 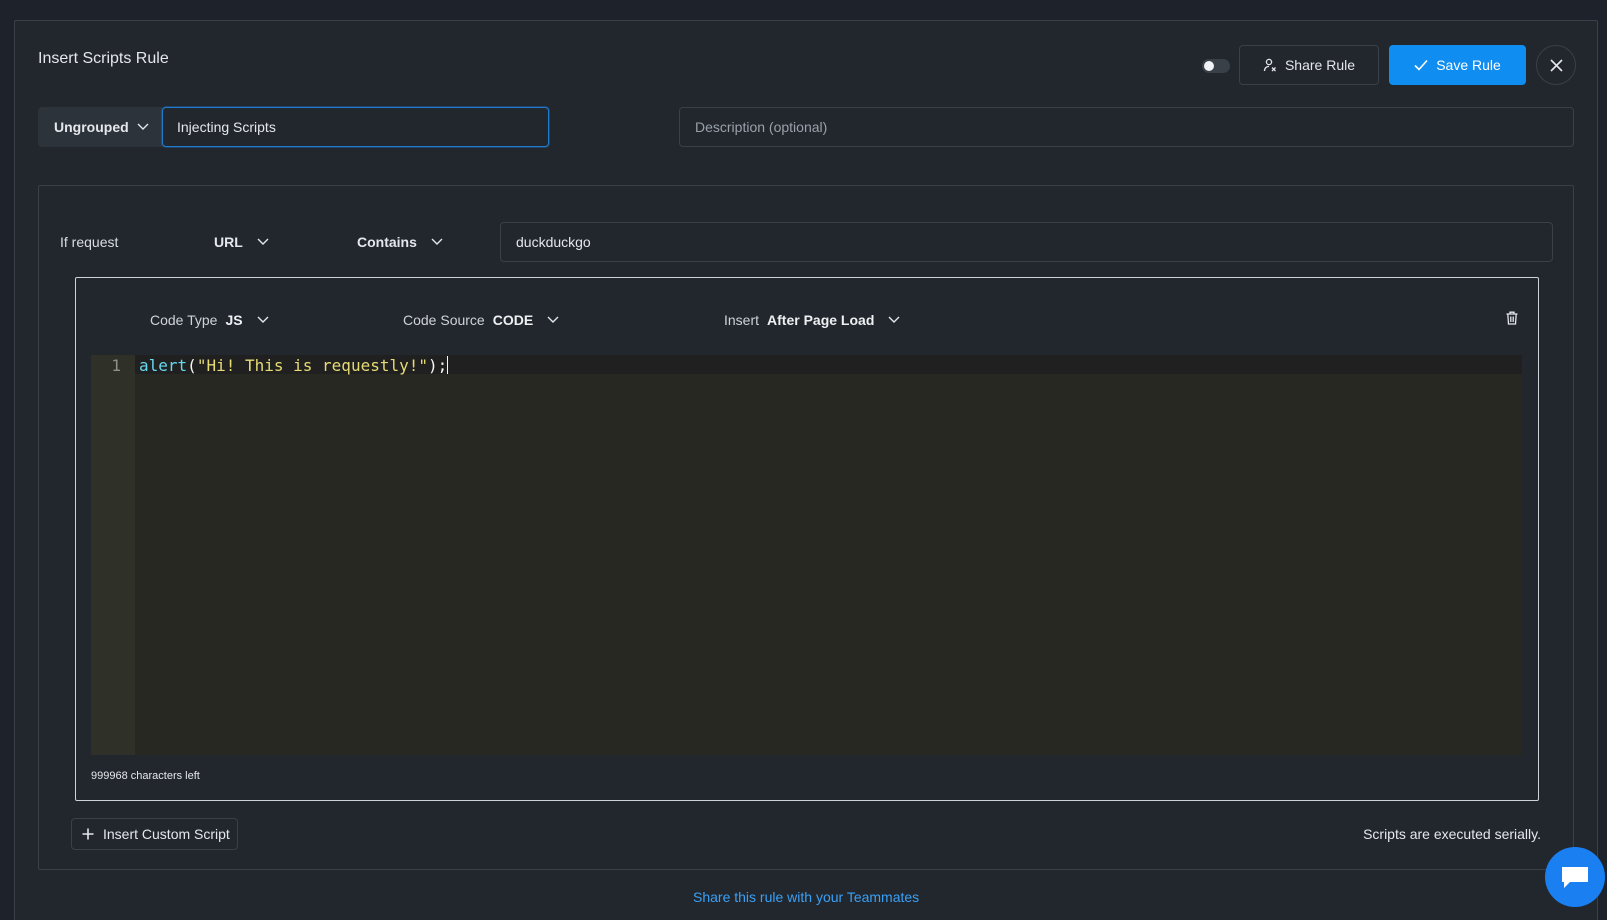 What do you see at coordinates (88, 834) in the screenshot?
I see `plus-icon` at bounding box center [88, 834].